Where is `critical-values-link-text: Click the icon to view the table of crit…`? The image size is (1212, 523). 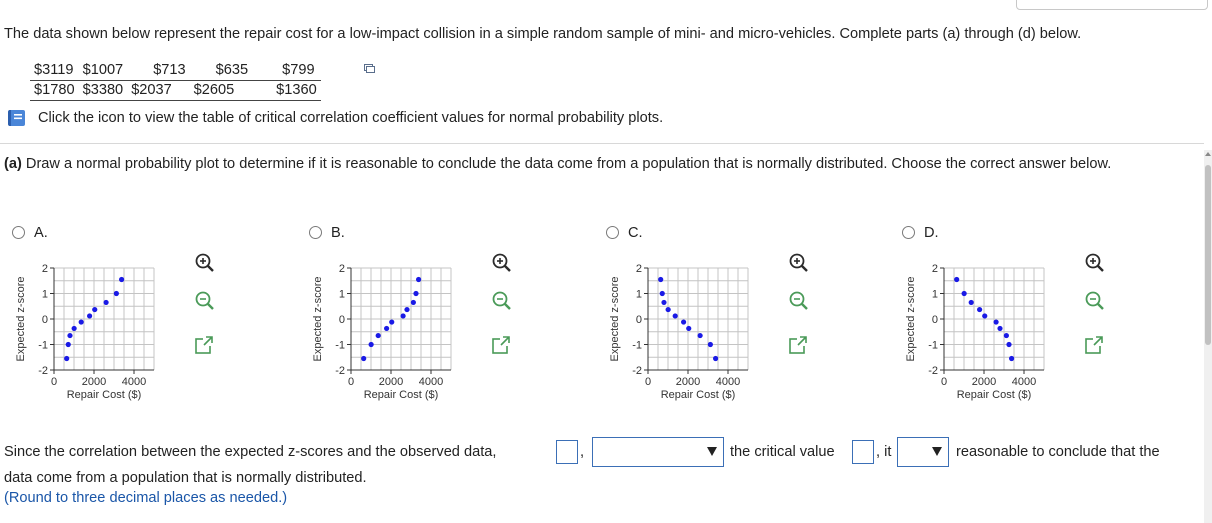 critical-values-link-text: Click the icon to view the table of crit… is located at coordinates (350, 118).